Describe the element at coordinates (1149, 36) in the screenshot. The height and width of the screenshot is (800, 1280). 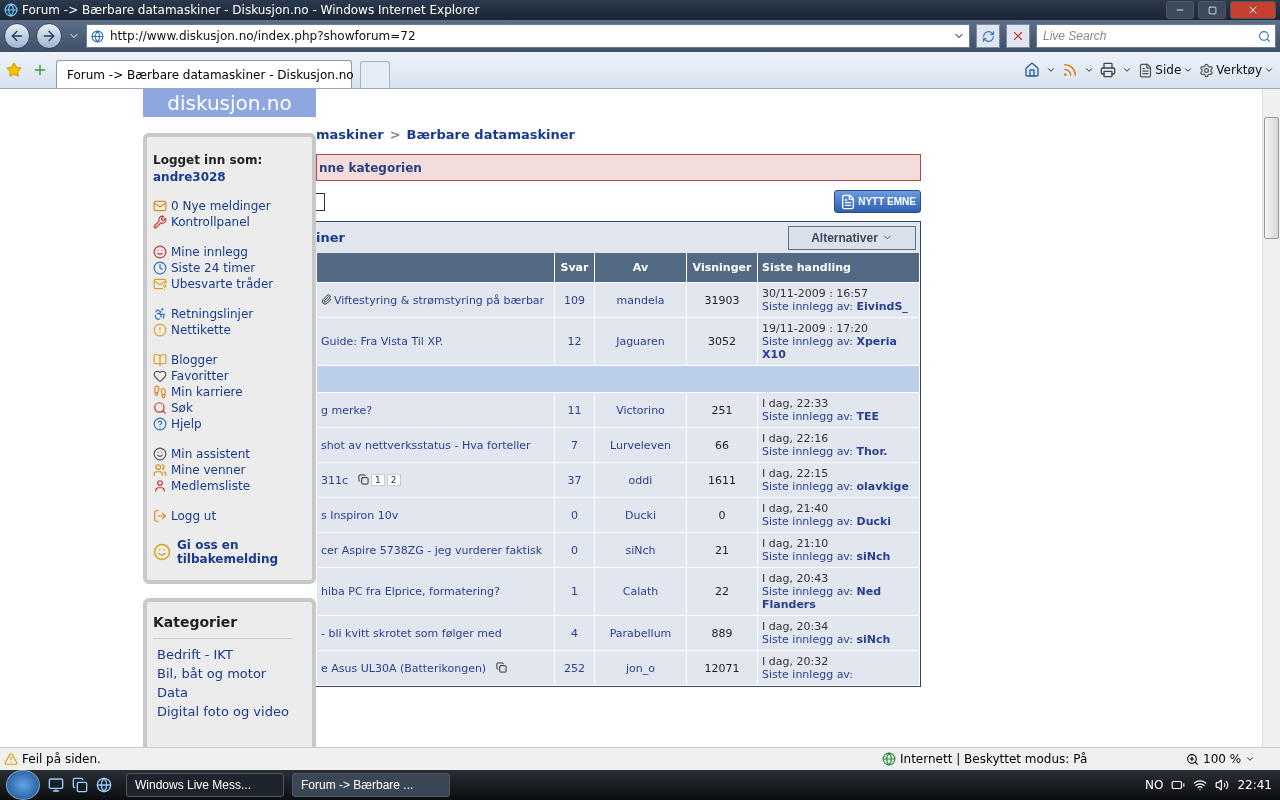
I see `search-input: Live Search` at that location.